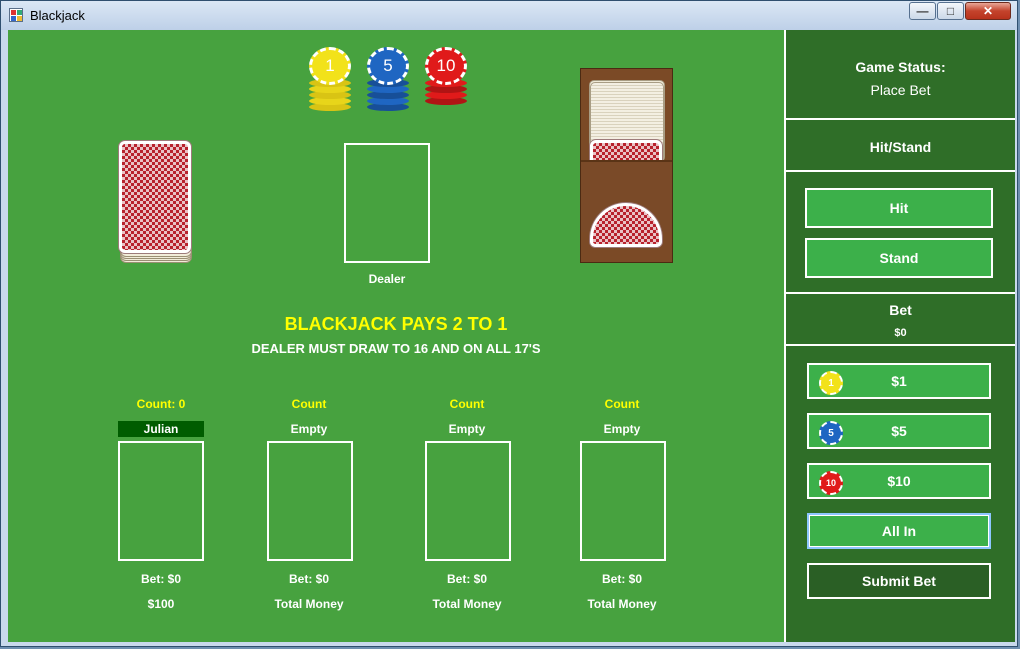 This screenshot has height=649, width=1020. I want to click on minimize-icon: —, so click(922, 11).